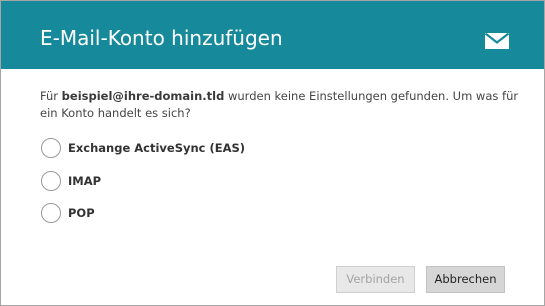 This screenshot has width=545, height=306. I want to click on option-label: IMAP, so click(85, 181).